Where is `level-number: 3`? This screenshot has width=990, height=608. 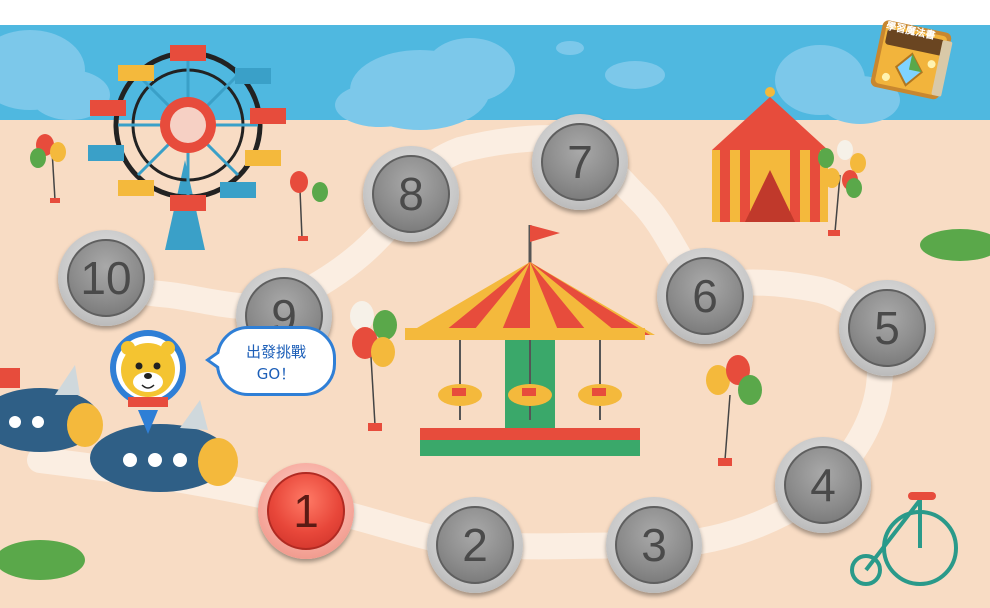
level-number: 3 is located at coordinates (654, 545).